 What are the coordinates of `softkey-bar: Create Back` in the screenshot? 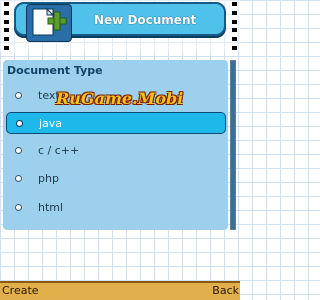 It's located at (120, 290).